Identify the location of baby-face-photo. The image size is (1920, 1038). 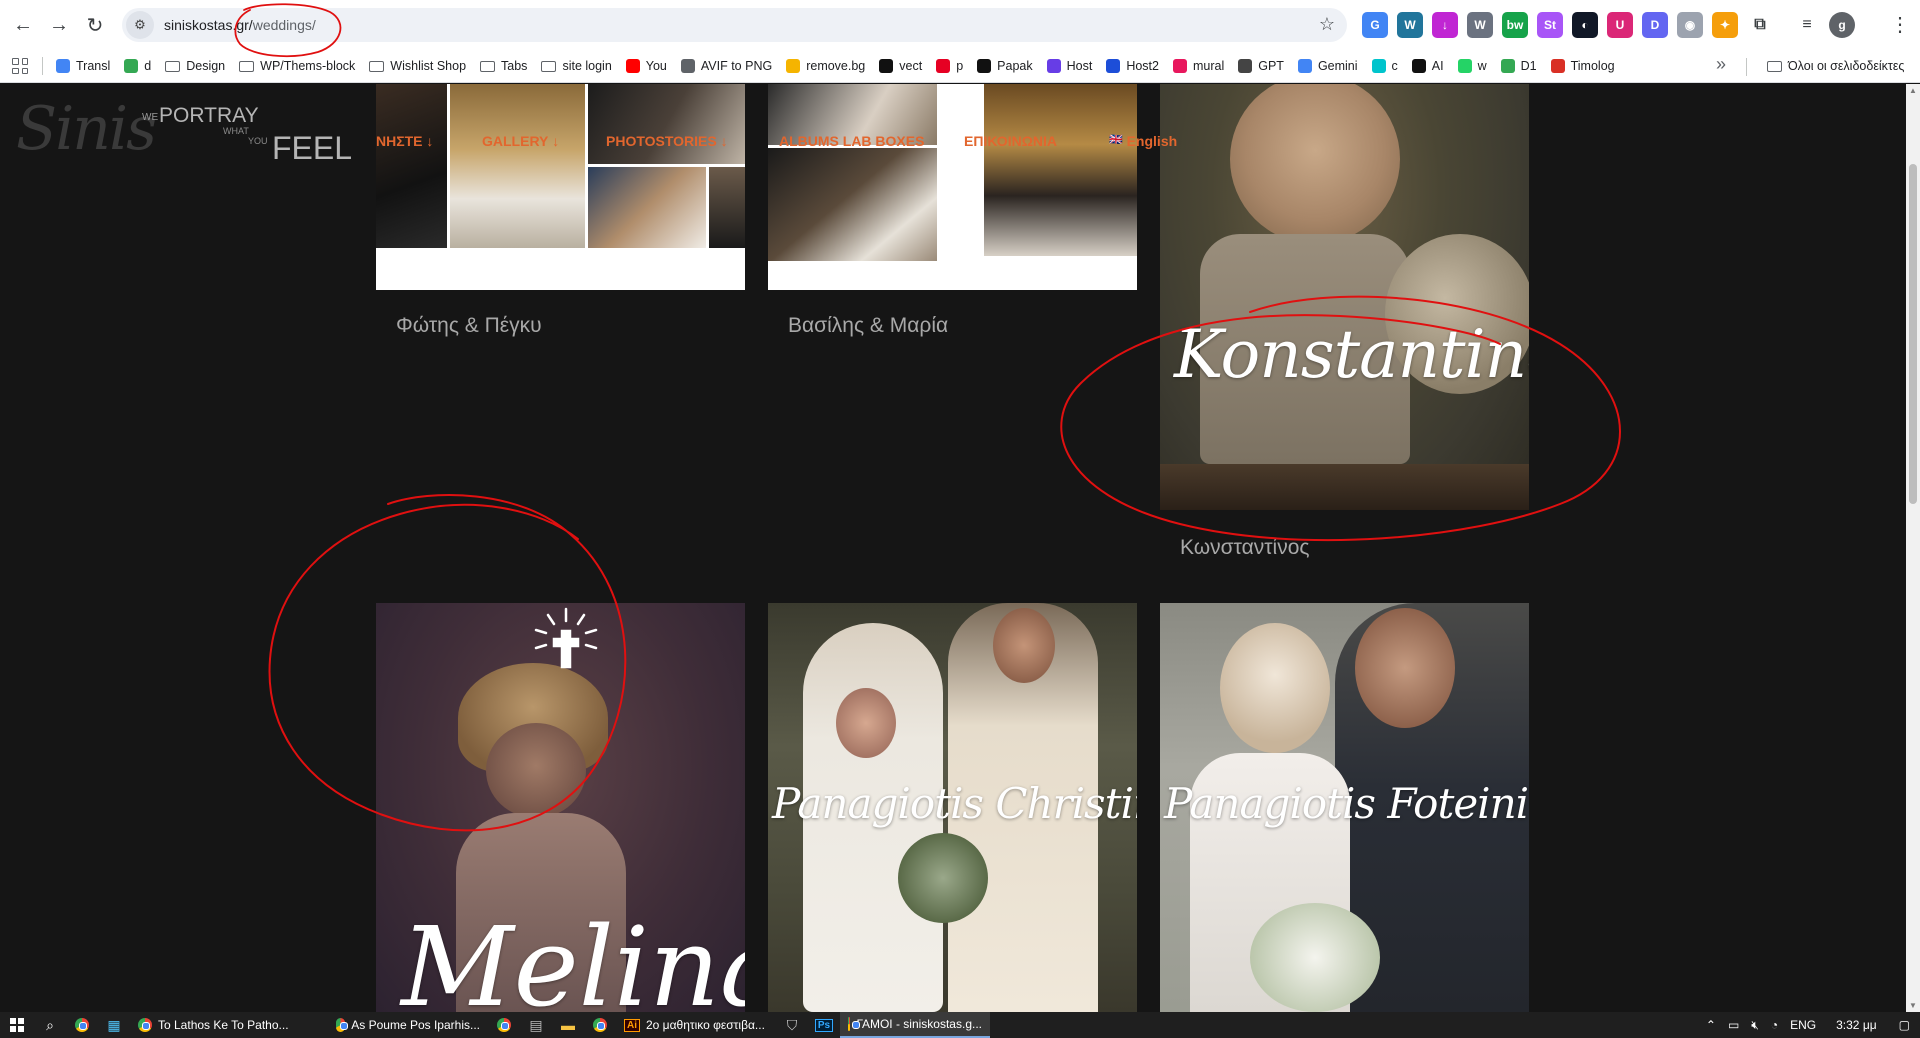
(1315, 164).